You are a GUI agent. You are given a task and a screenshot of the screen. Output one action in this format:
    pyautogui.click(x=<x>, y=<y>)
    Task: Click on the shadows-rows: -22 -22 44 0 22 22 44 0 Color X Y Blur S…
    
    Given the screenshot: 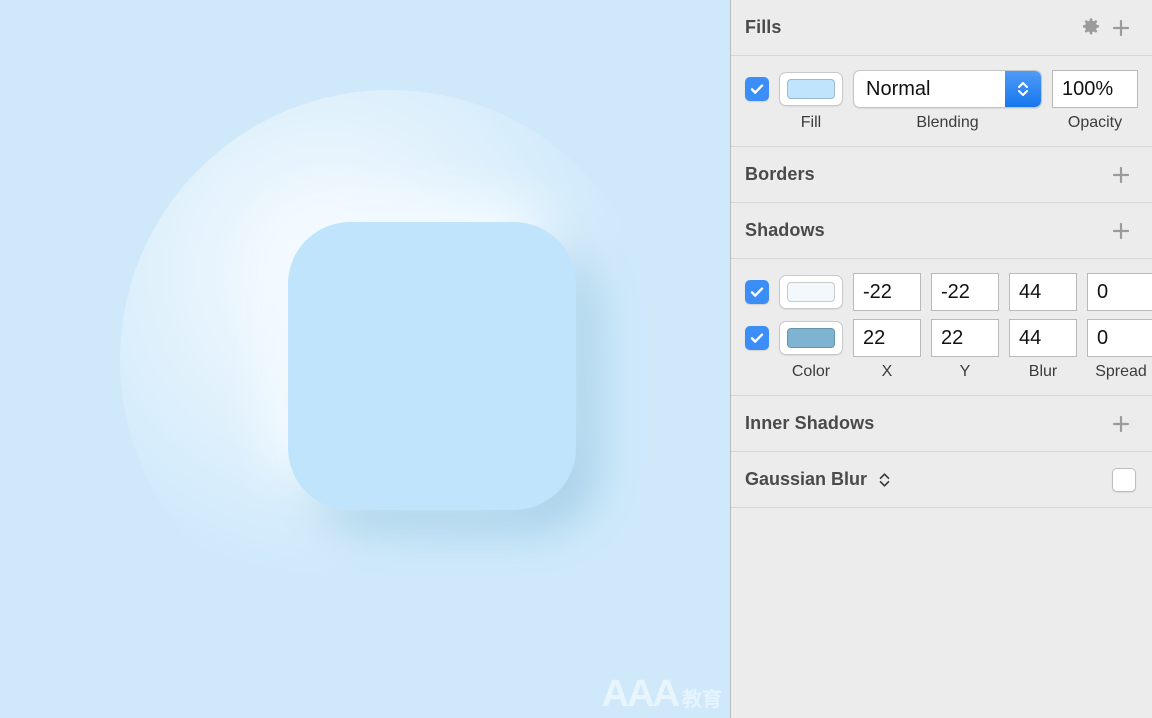 What is the action you would take?
    pyautogui.click(x=941, y=327)
    